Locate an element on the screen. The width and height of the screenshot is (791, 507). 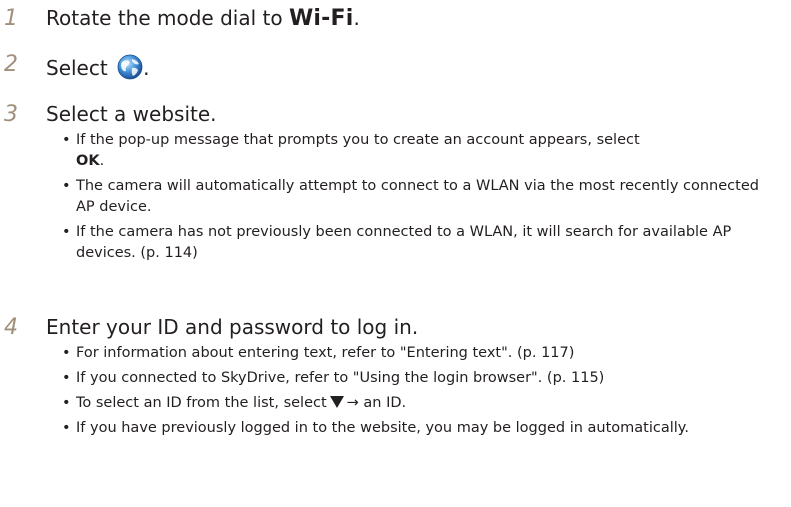
step-text: Select a website. is located at coordinates (131, 114).